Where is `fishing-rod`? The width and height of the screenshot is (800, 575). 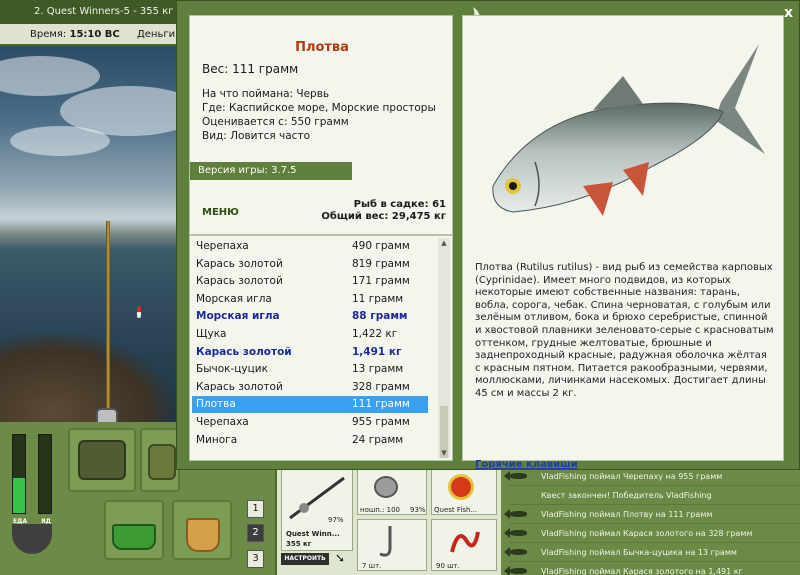 fishing-rod is located at coordinates (108, 321).